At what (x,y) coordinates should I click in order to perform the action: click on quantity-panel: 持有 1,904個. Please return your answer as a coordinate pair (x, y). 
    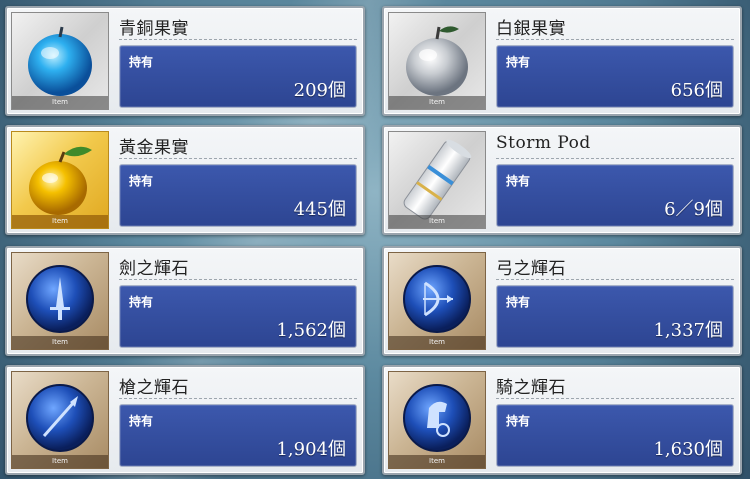
    Looking at the image, I should click on (238, 435).